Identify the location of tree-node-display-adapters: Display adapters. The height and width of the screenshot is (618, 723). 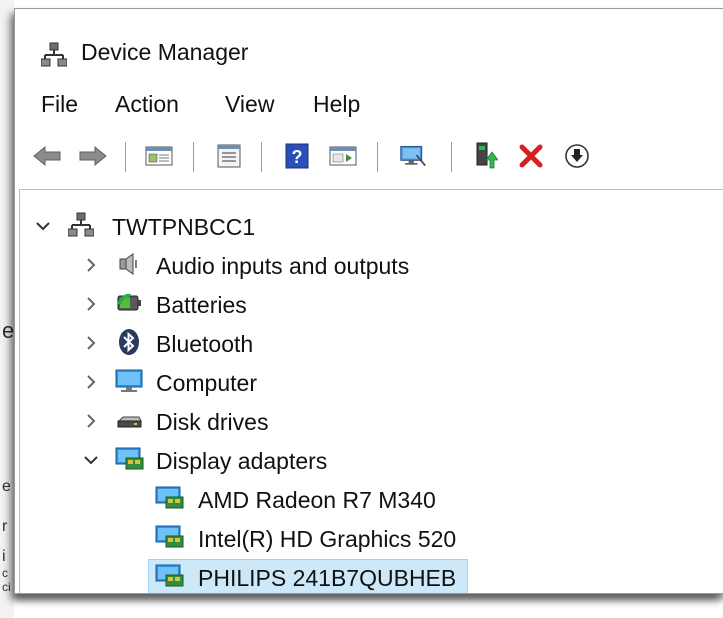
(371, 460).